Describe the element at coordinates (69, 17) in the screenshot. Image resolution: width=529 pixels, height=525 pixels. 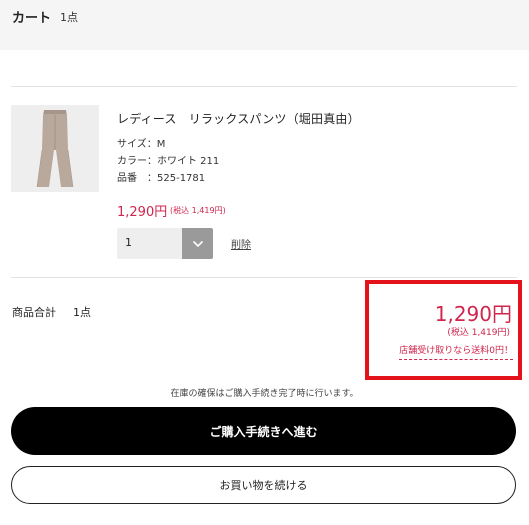
I see `cart-item-count: 1点` at that location.